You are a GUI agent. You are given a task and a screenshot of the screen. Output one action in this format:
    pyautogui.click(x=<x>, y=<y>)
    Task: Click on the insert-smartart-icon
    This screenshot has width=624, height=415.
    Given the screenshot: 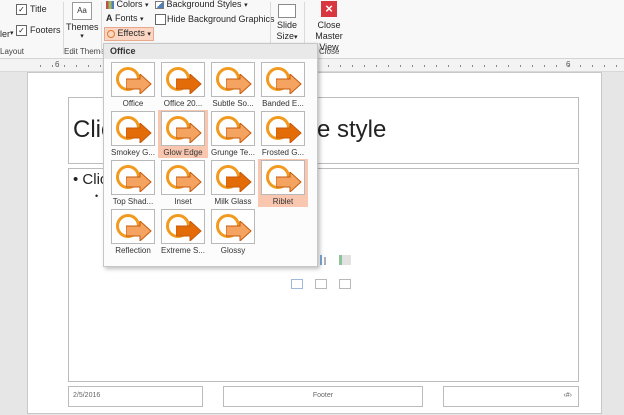 What is the action you would take?
    pyautogui.click(x=345, y=260)
    